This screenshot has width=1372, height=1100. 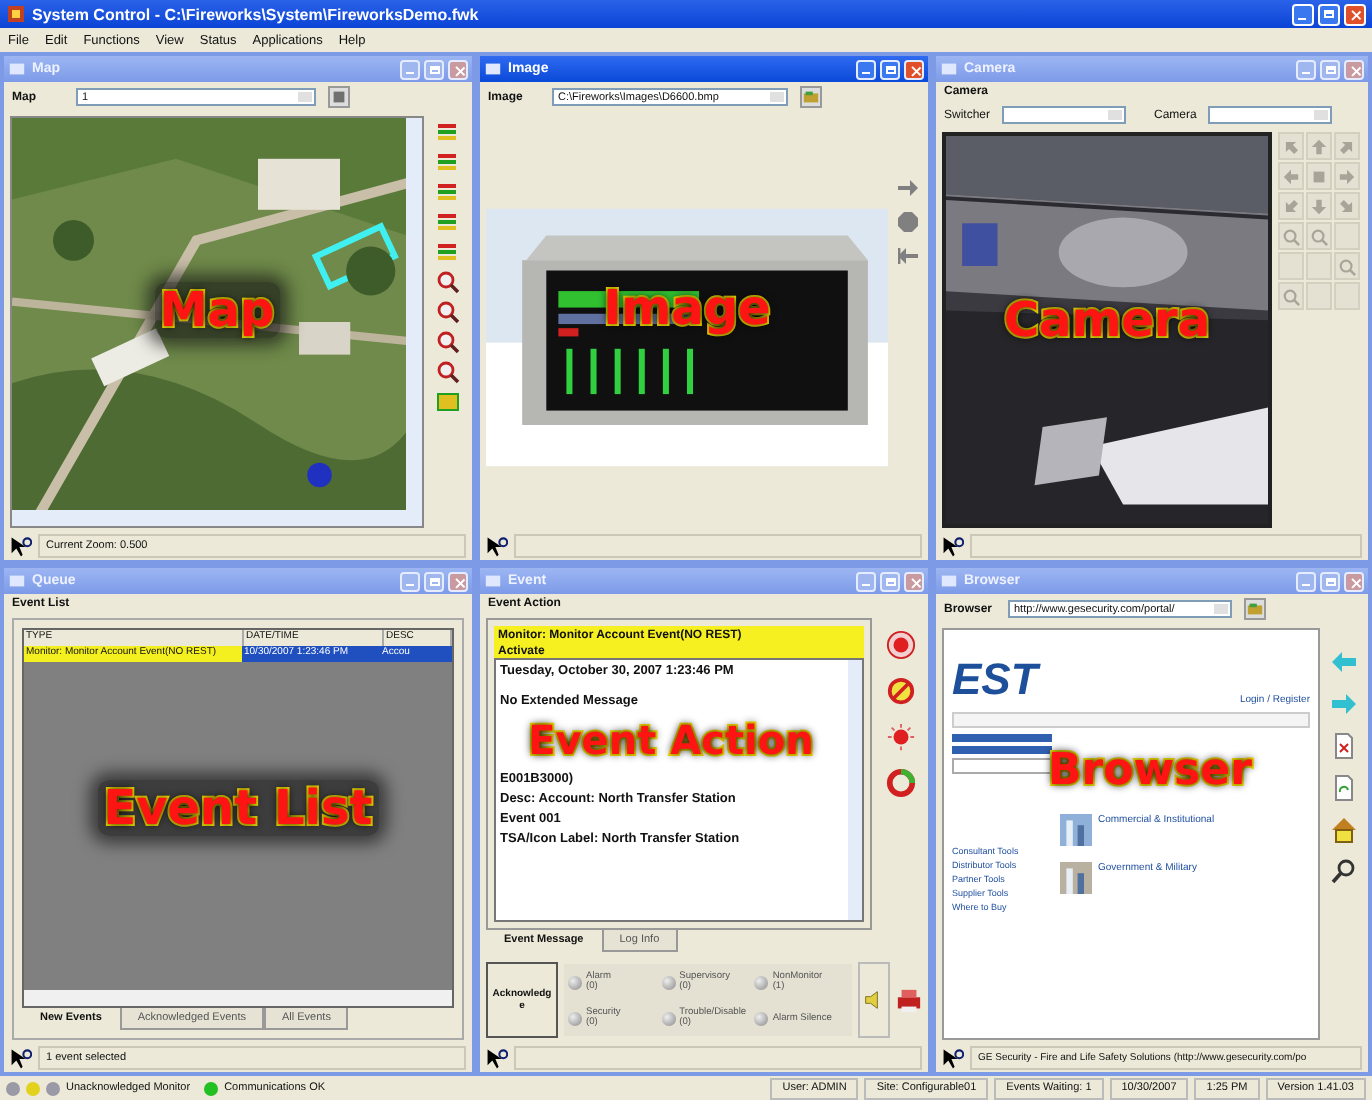 What do you see at coordinates (238, 808) in the screenshot?
I see `overlay-label: Event List` at bounding box center [238, 808].